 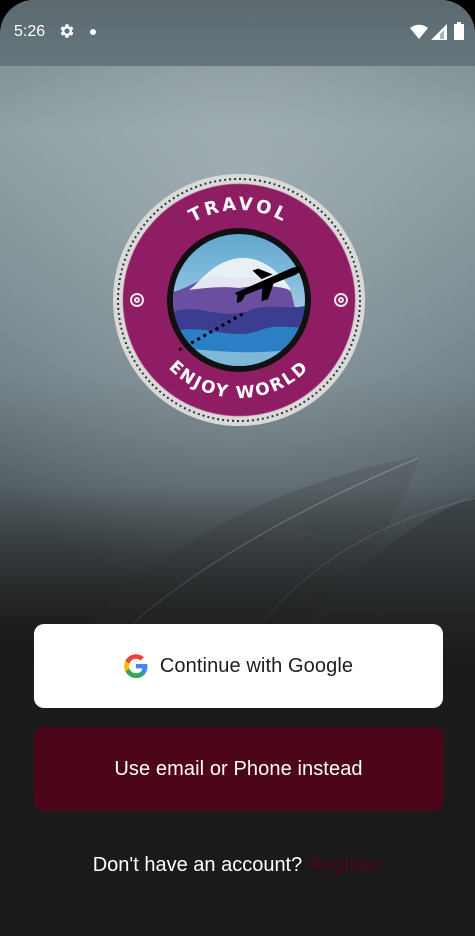 What do you see at coordinates (135, 666) in the screenshot?
I see `google-icon` at bounding box center [135, 666].